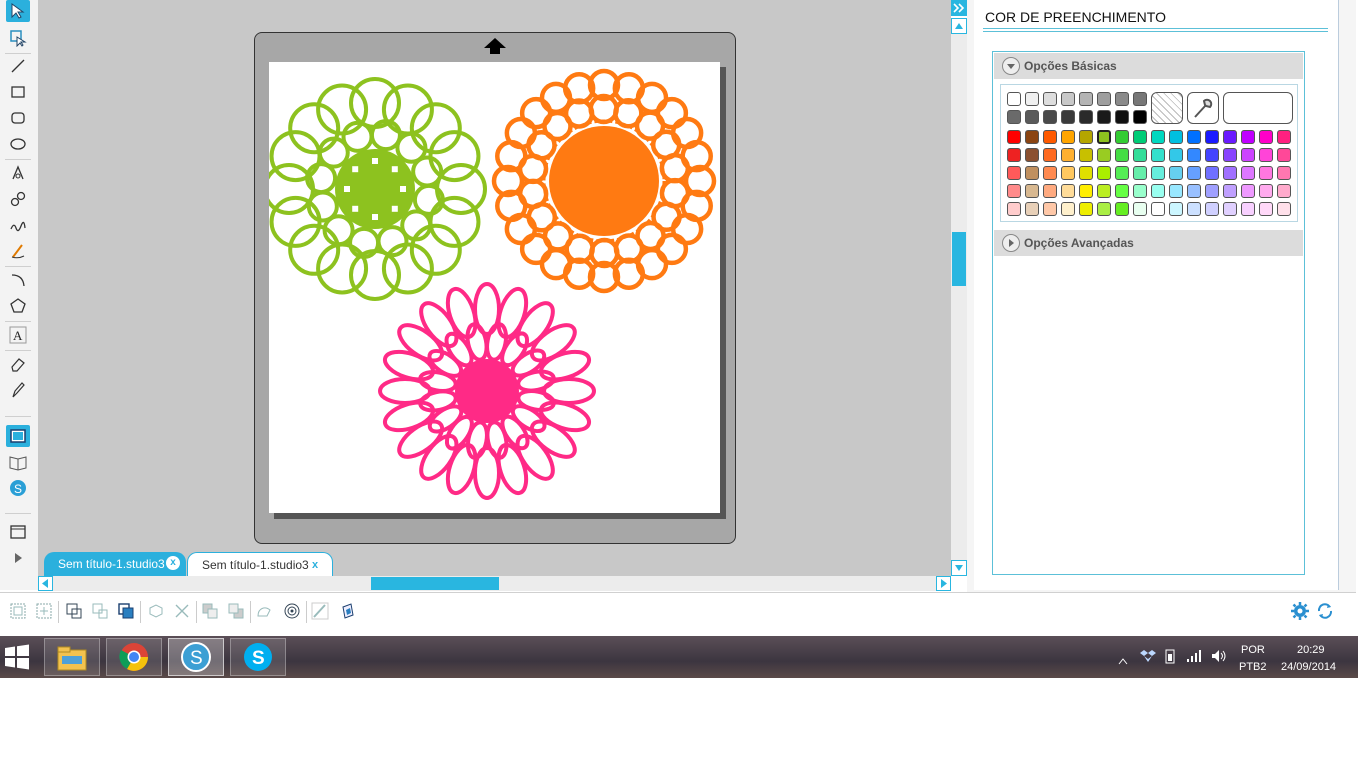 This screenshot has width=1366, height=768. Describe the element at coordinates (18, 364) in the screenshot. I see `eraser-tool-icon` at that location.